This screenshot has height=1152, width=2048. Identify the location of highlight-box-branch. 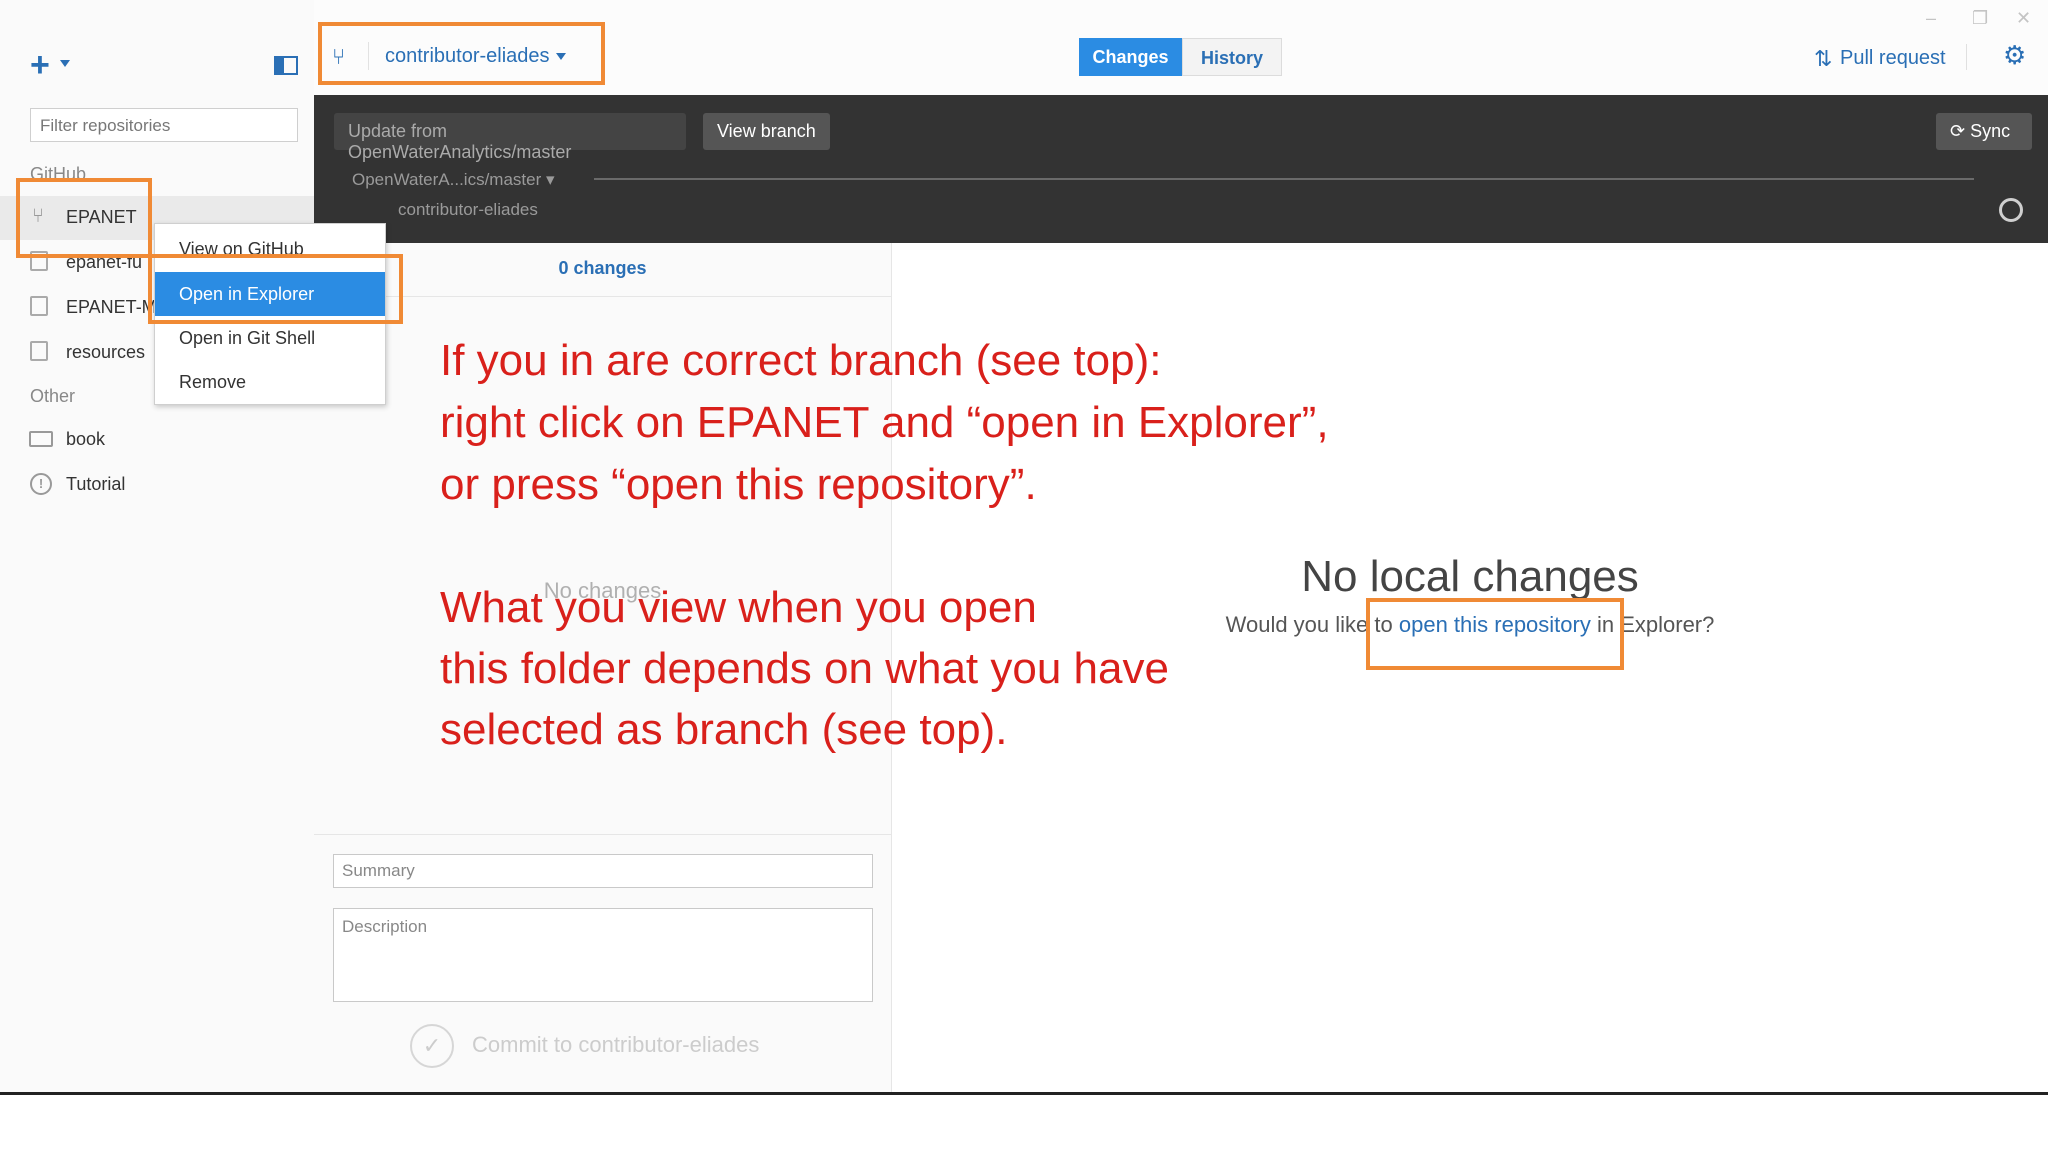
(461, 53).